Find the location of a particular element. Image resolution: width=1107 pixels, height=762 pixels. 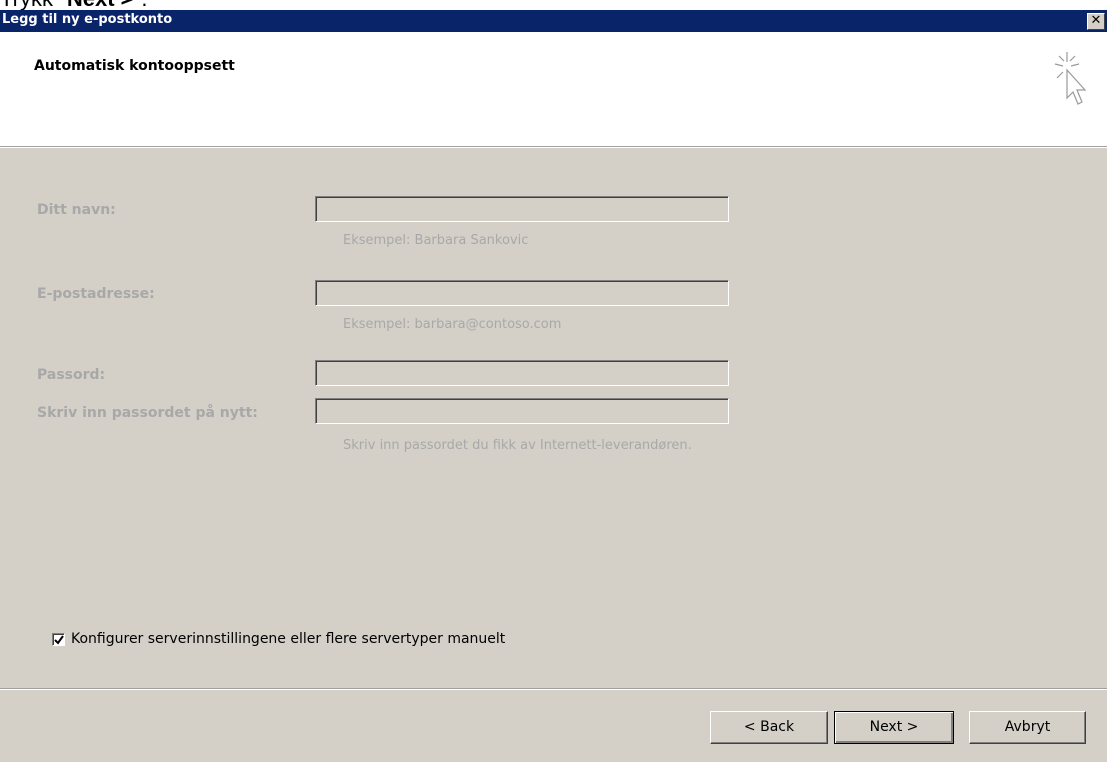

footer-separator is located at coordinates (553, 689).